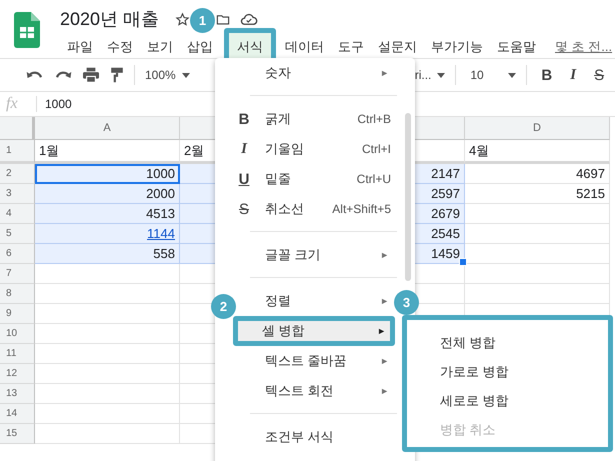 This screenshot has height=461, width=615. I want to click on menu-item: 부가기능, so click(457, 47).